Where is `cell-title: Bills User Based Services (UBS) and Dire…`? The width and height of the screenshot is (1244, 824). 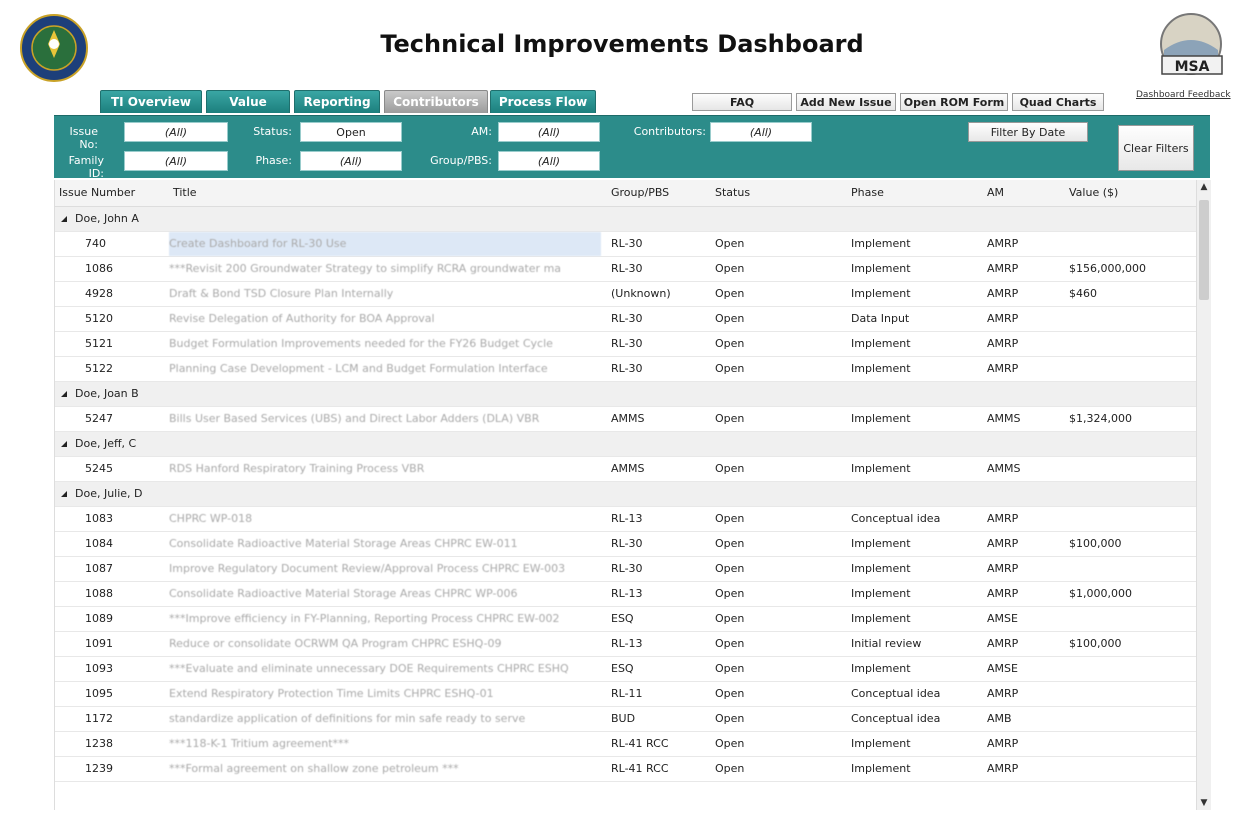
cell-title: Bills User Based Services (UBS) and Dire… is located at coordinates (354, 418).